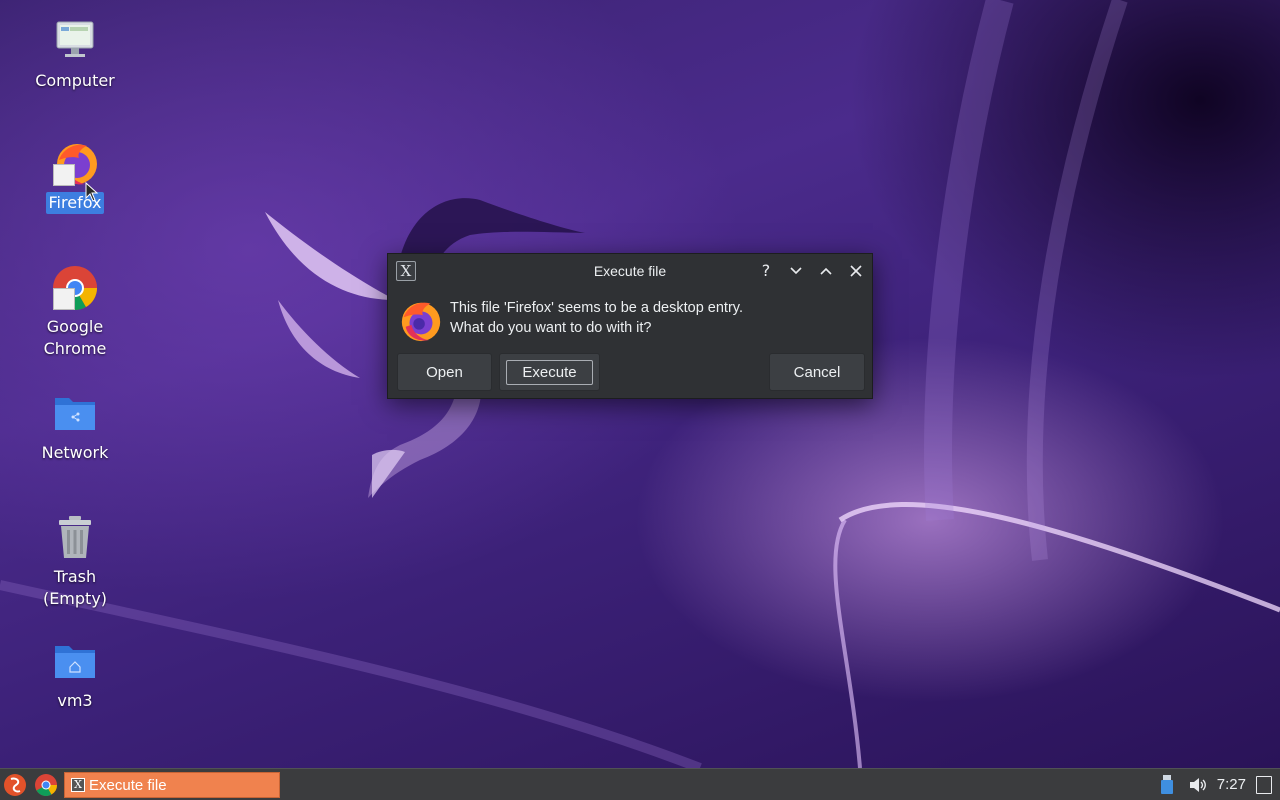  I want to click on desktop-icon-network: Network, so click(75, 427).